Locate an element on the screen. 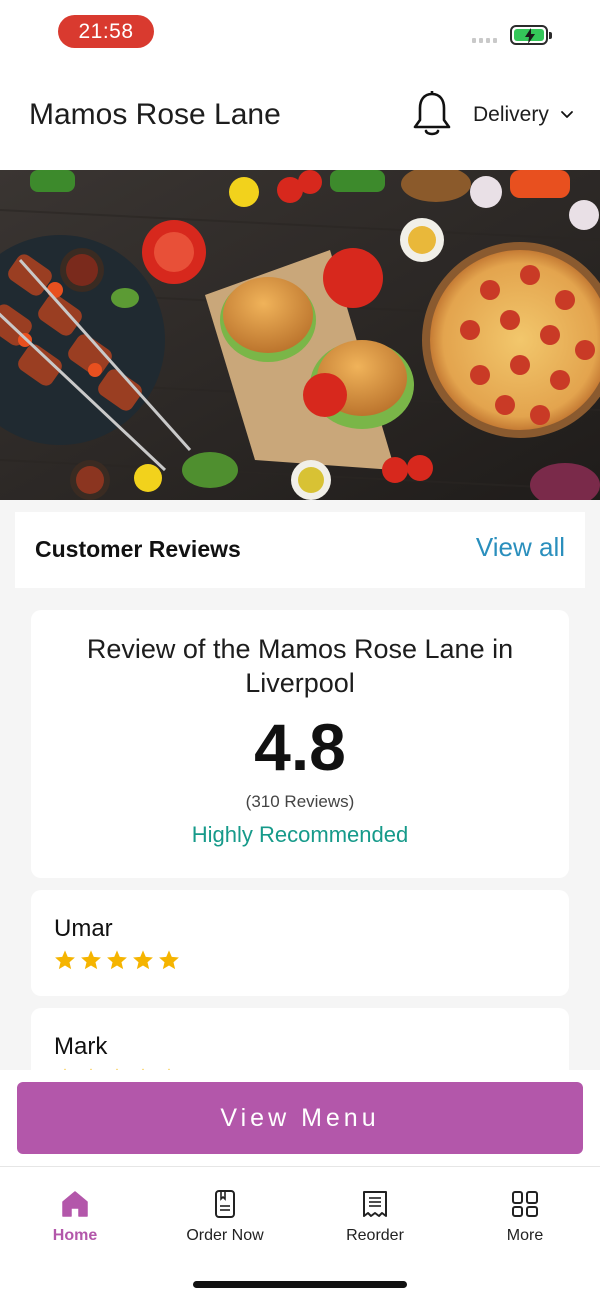 The width and height of the screenshot is (600, 1298). delivery-mode-label: Delivery is located at coordinates (511, 114).